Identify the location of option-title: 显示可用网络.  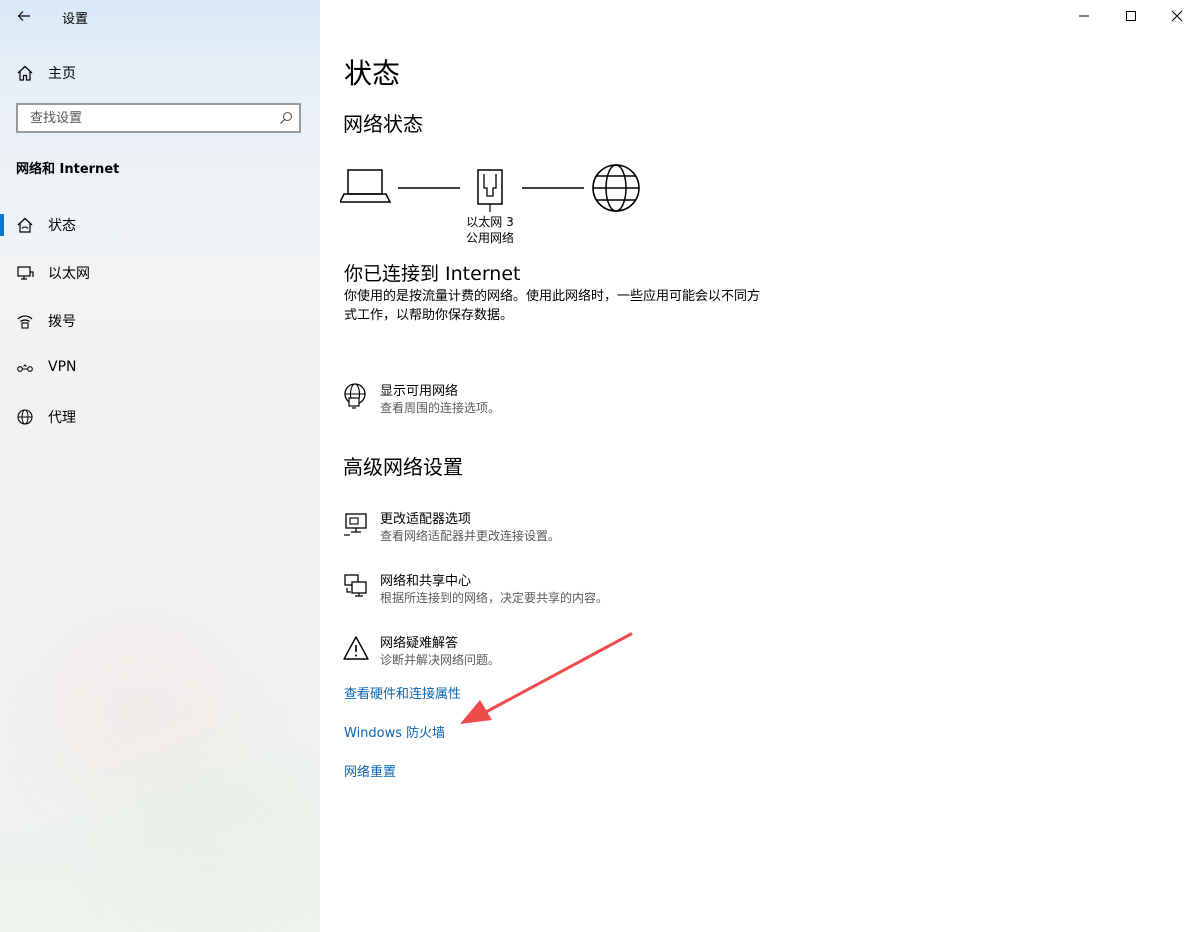
(419, 391).